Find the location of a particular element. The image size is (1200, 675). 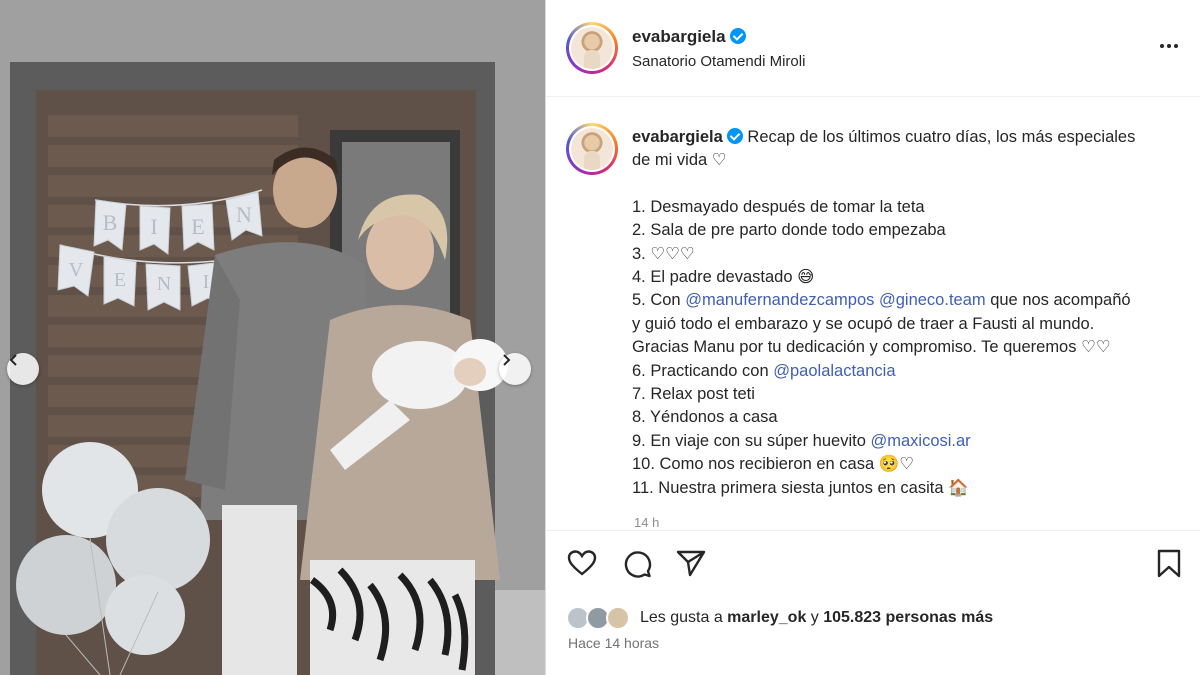

caption-username: evabargiela is located at coordinates (677, 137).